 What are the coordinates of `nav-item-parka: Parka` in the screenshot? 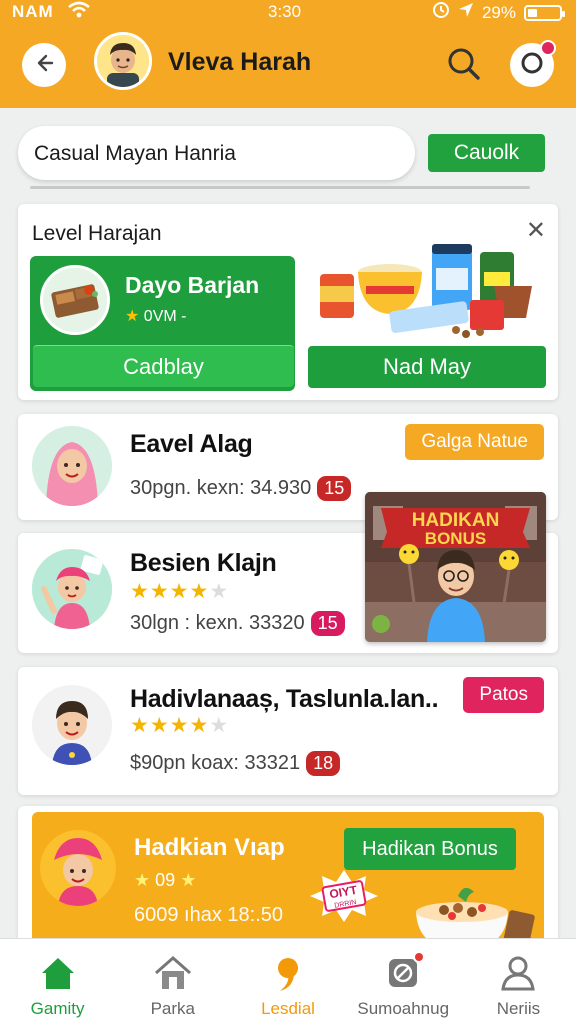 It's located at (172, 981).